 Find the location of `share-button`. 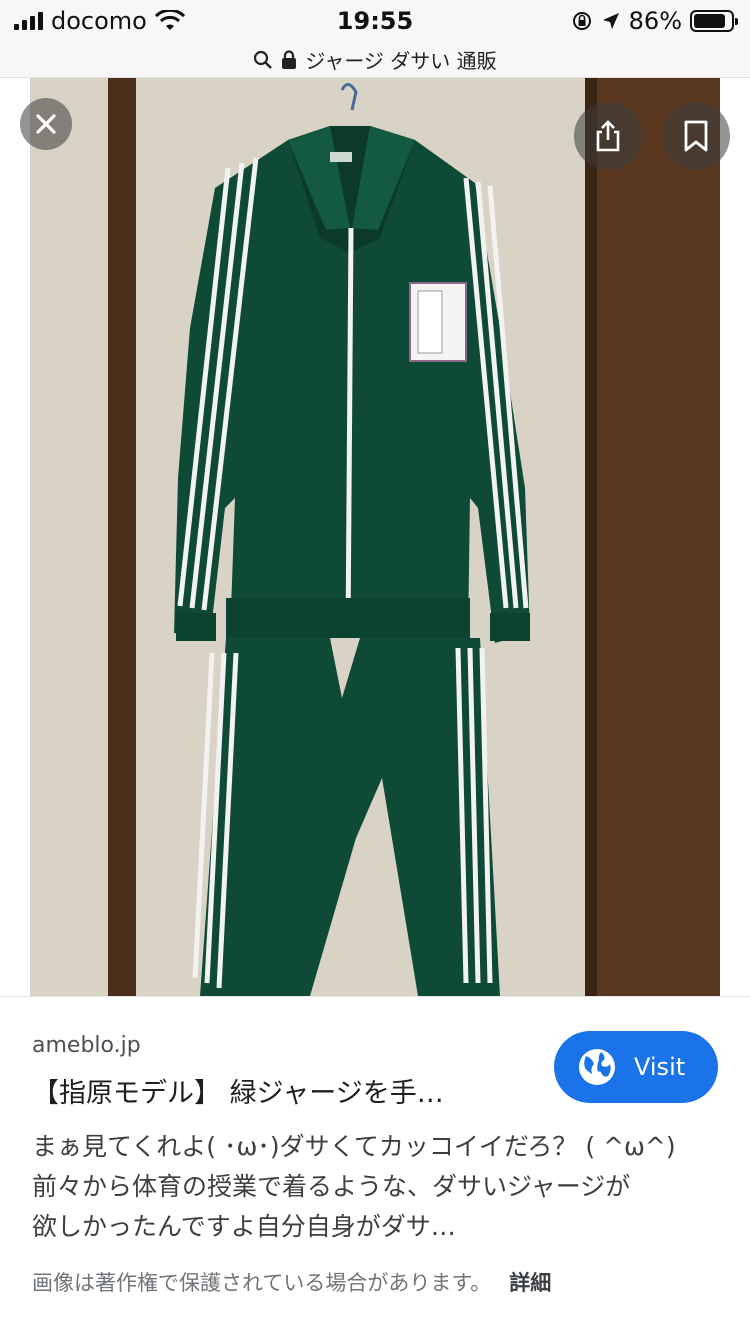

share-button is located at coordinates (608, 136).